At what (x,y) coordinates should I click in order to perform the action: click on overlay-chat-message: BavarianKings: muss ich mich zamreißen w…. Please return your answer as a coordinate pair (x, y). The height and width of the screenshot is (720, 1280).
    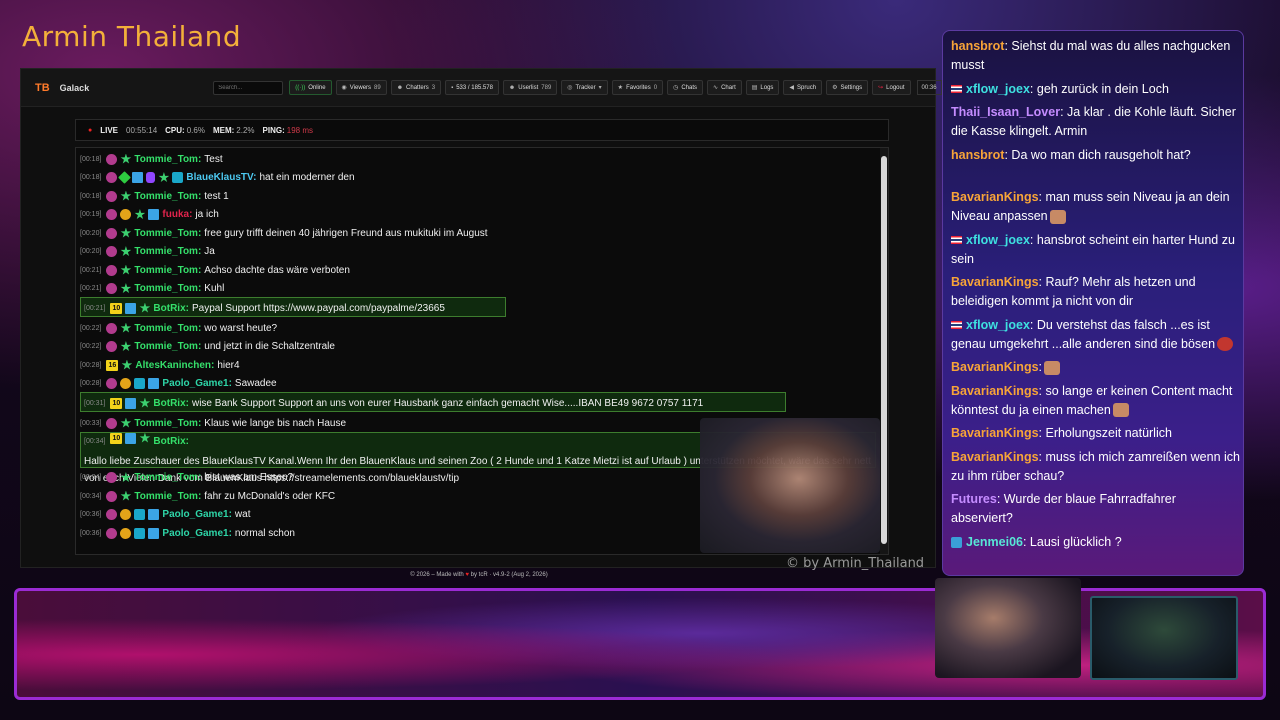
    Looking at the image, I should click on (1096, 467).